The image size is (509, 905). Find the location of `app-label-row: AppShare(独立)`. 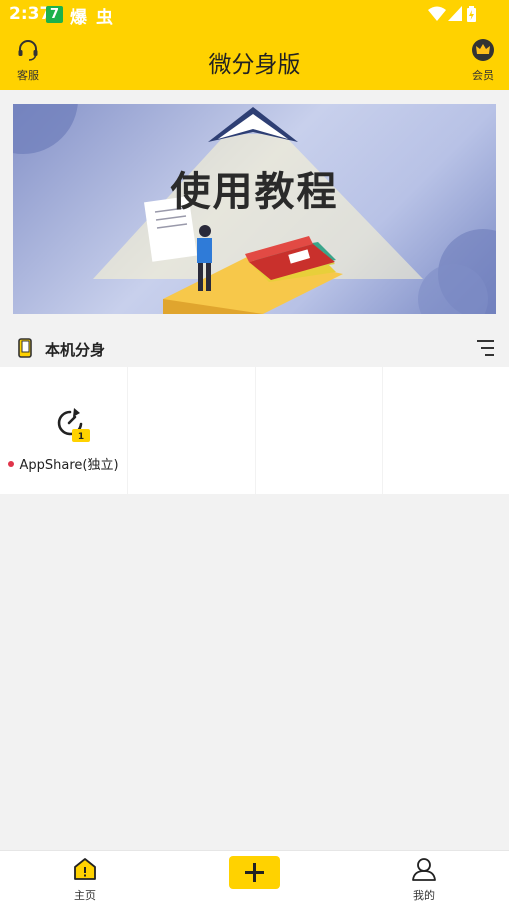

app-label-row: AppShare(独立) is located at coordinates (63, 463).